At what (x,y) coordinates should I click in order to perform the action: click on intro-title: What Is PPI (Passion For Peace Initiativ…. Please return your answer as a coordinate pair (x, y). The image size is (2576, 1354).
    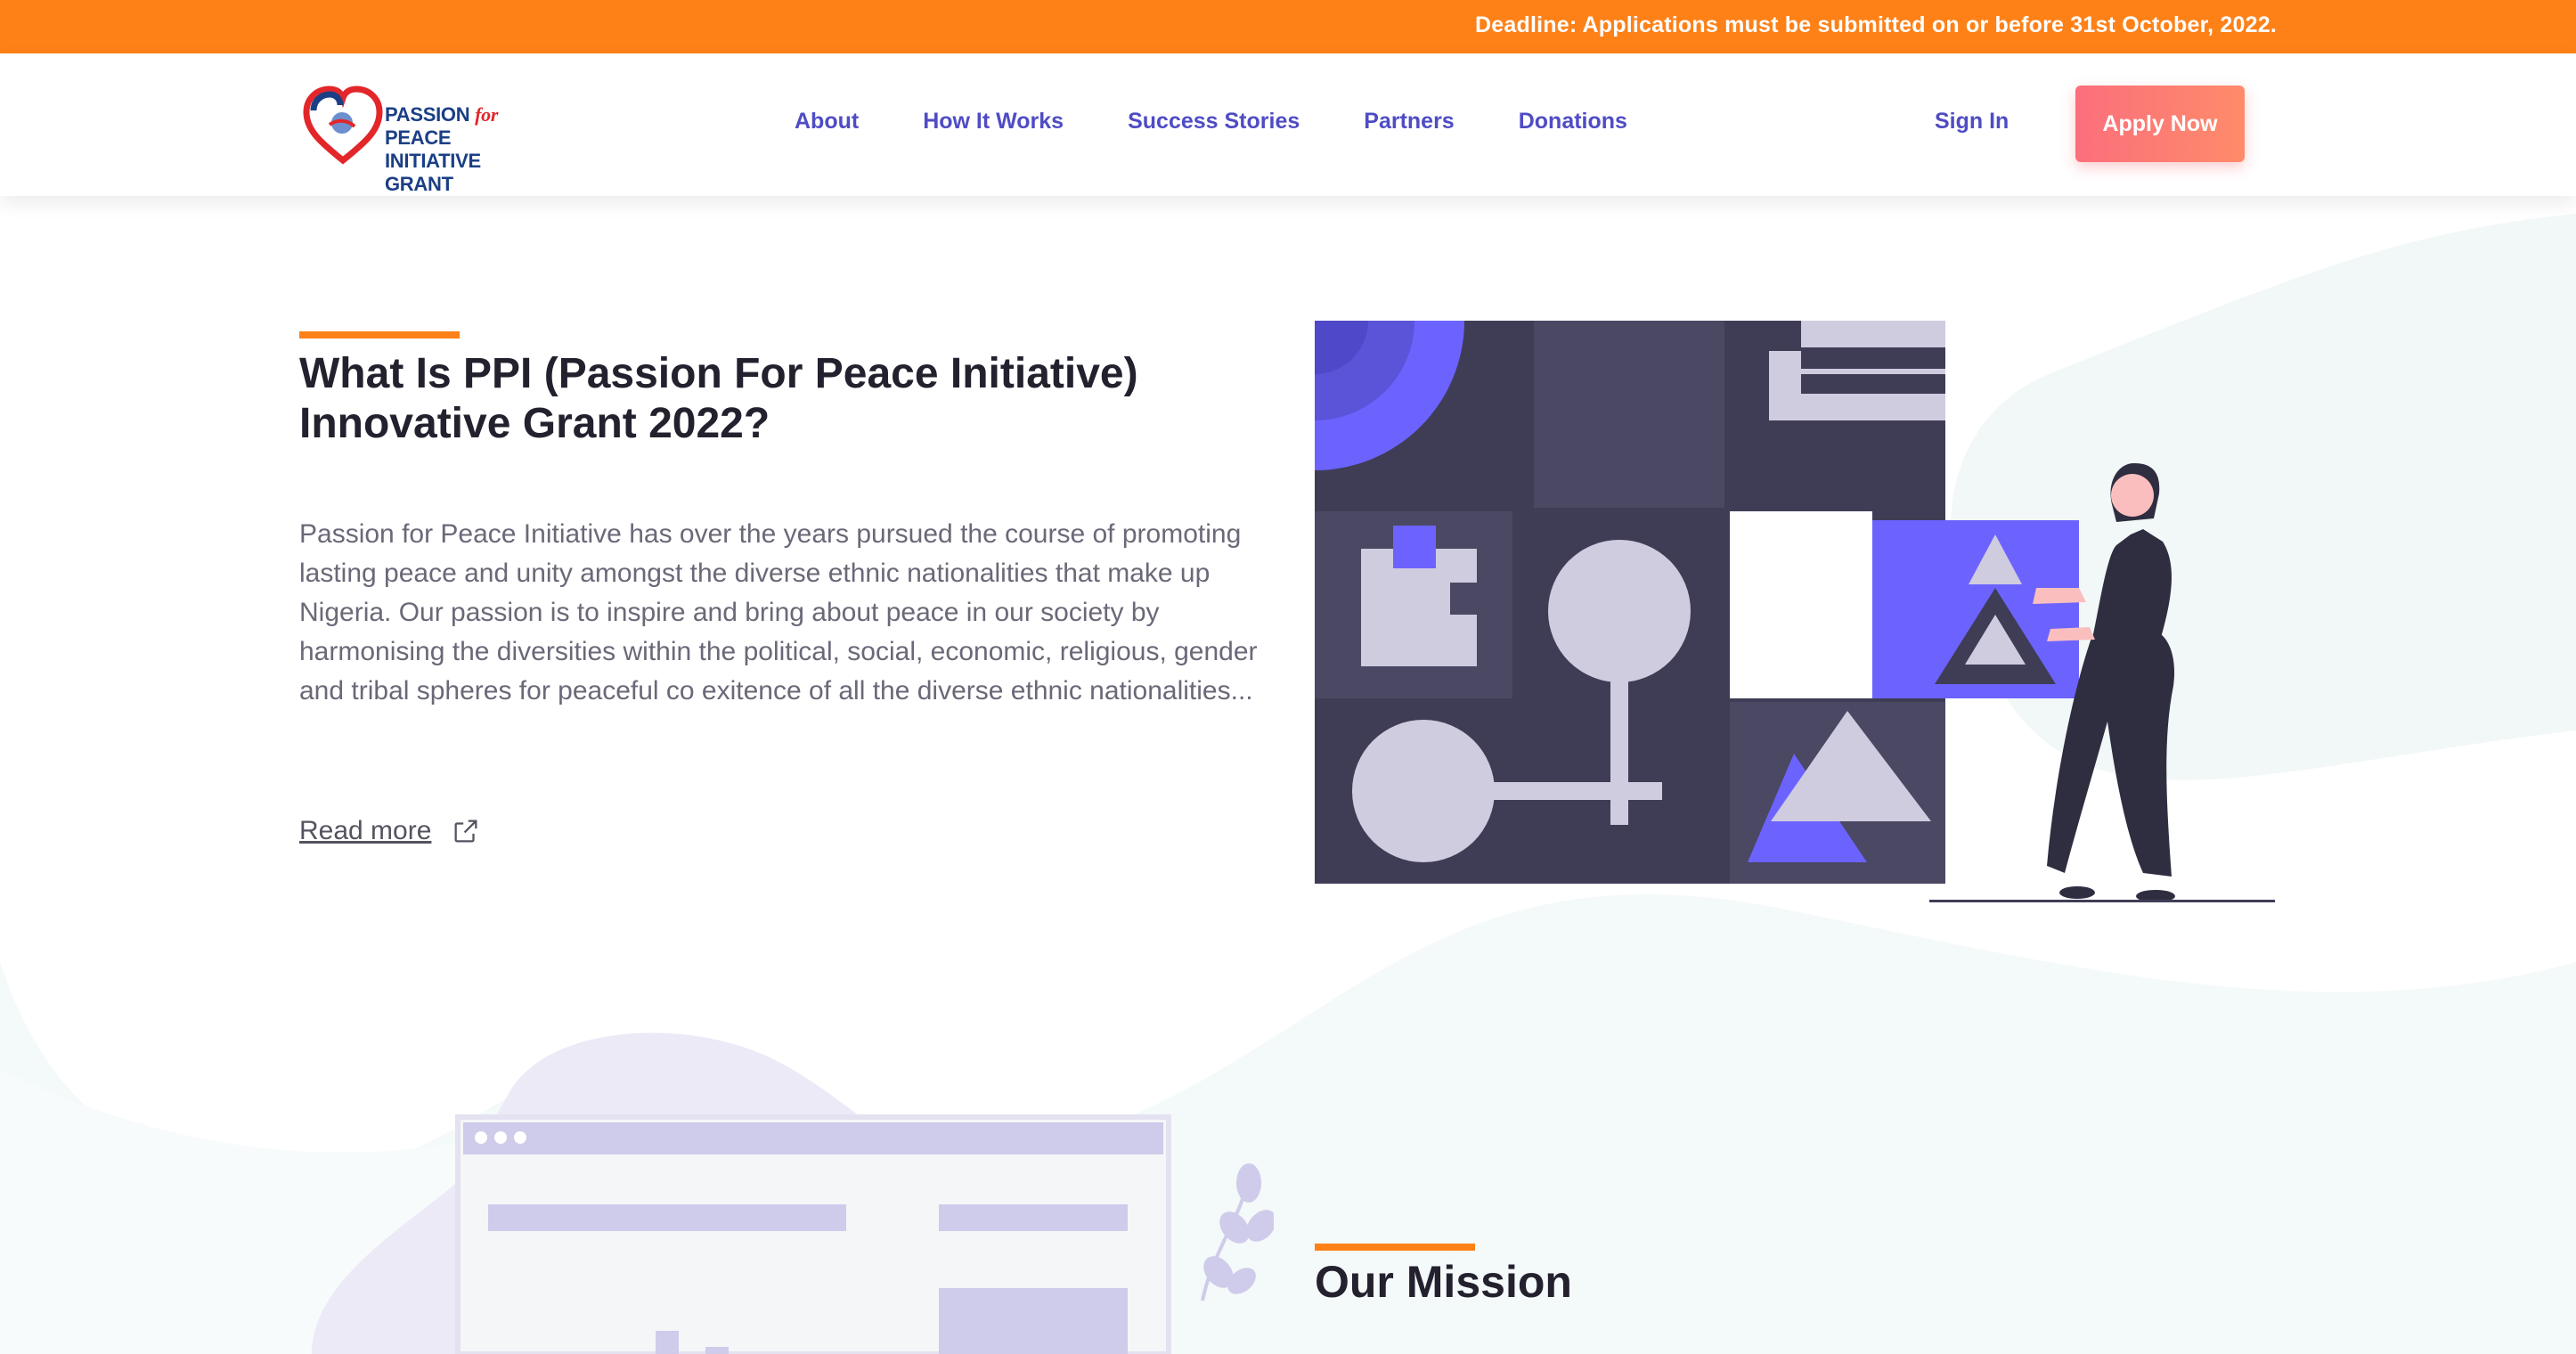
    Looking at the image, I should click on (719, 398).